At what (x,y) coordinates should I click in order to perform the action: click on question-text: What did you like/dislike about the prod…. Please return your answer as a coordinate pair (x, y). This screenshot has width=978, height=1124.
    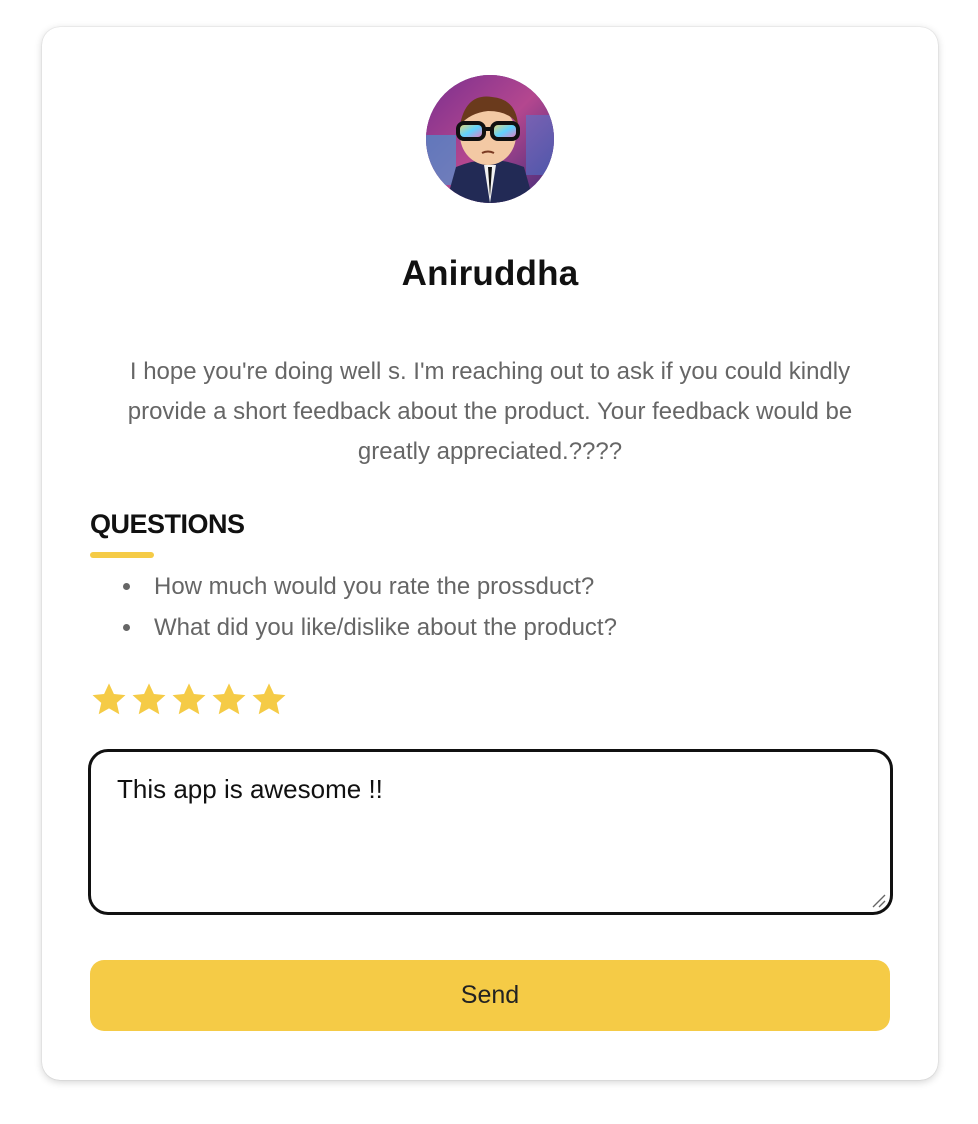
    Looking at the image, I should click on (385, 627).